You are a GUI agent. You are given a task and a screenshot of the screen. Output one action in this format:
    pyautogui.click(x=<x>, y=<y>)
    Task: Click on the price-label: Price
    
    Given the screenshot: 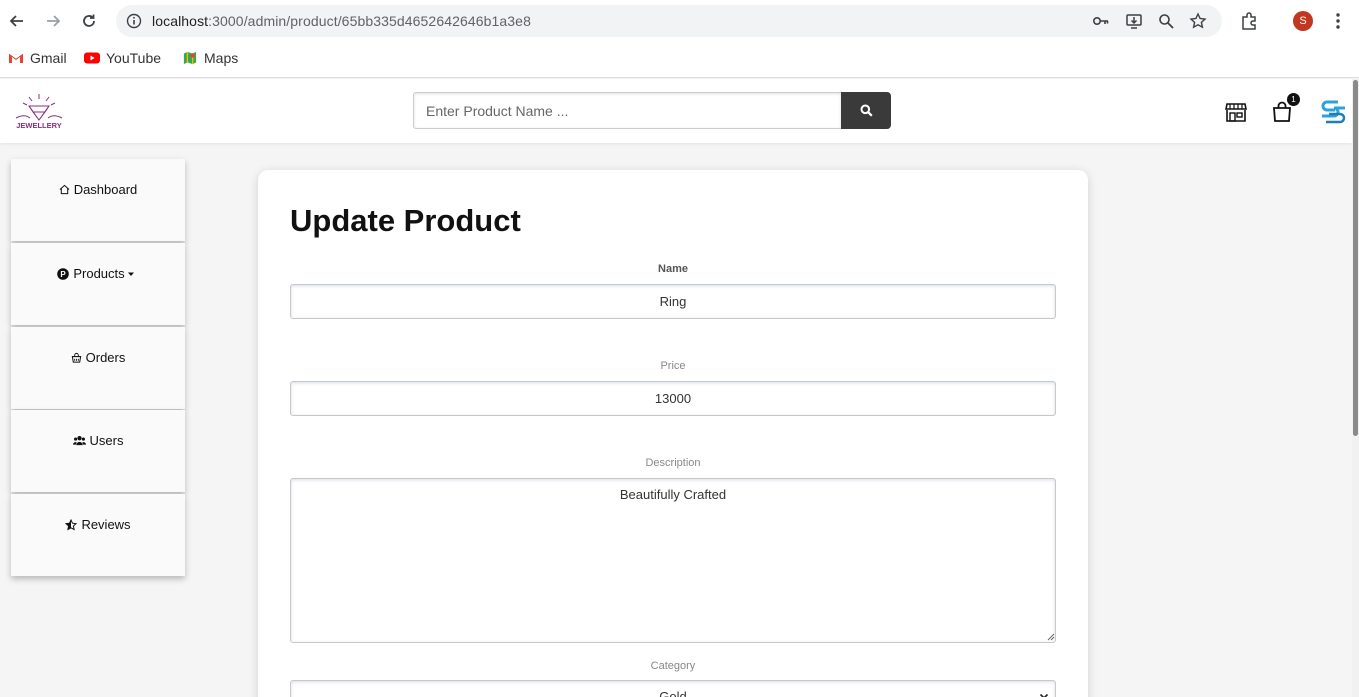 What is the action you would take?
    pyautogui.click(x=673, y=366)
    